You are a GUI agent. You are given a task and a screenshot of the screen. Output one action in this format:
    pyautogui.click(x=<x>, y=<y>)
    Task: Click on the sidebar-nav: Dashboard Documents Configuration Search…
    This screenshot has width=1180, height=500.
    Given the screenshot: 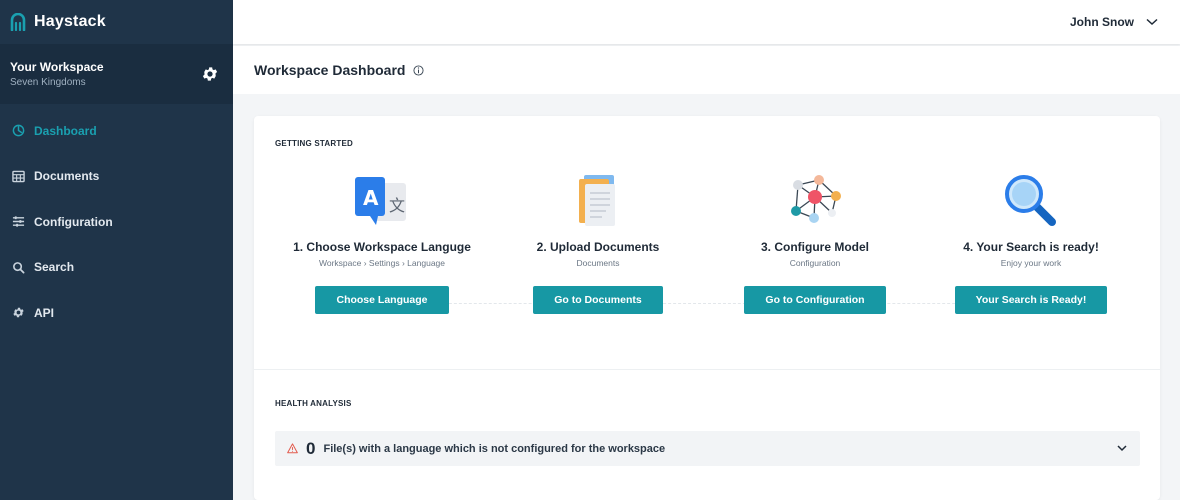 What is the action you would take?
    pyautogui.click(x=116, y=222)
    